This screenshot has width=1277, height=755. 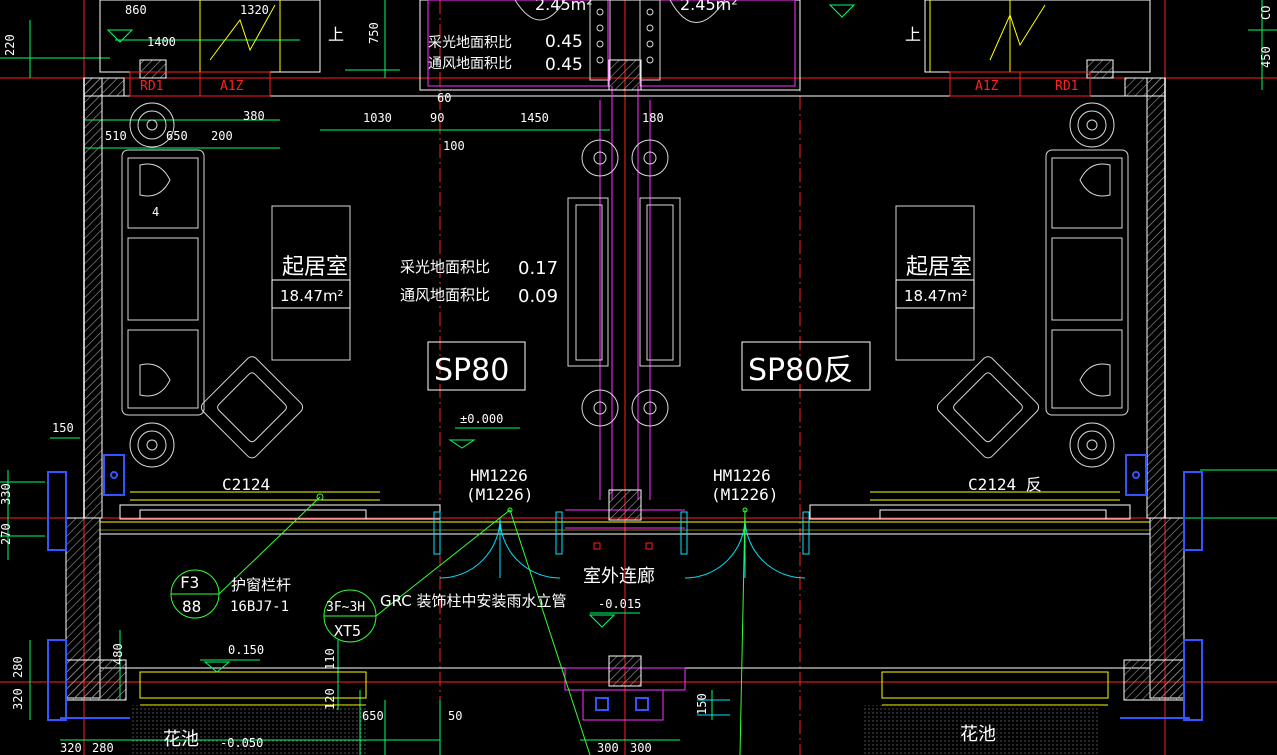 What do you see at coordinates (315, 267) in the screenshot?
I see `living-left-name: 起居室` at bounding box center [315, 267].